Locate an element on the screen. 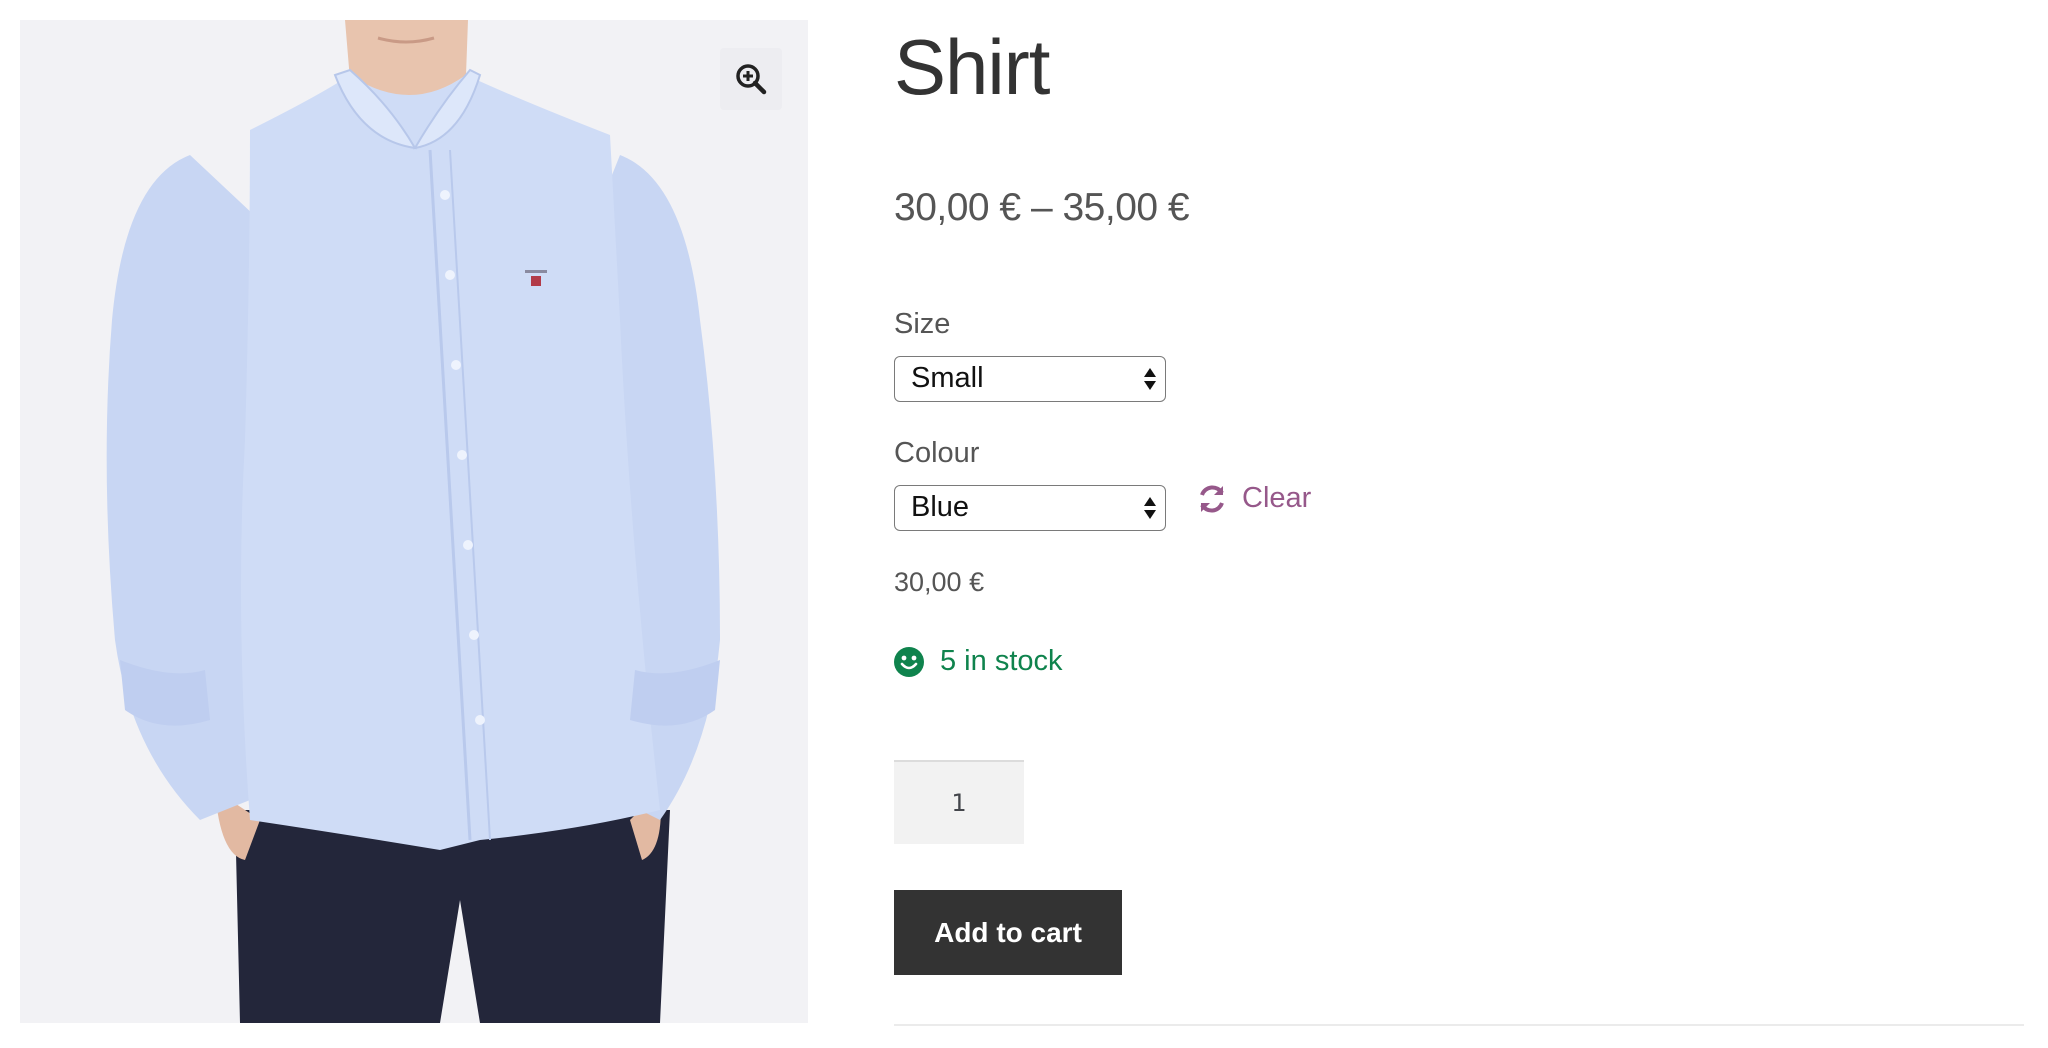  size-label: Size is located at coordinates (922, 324).